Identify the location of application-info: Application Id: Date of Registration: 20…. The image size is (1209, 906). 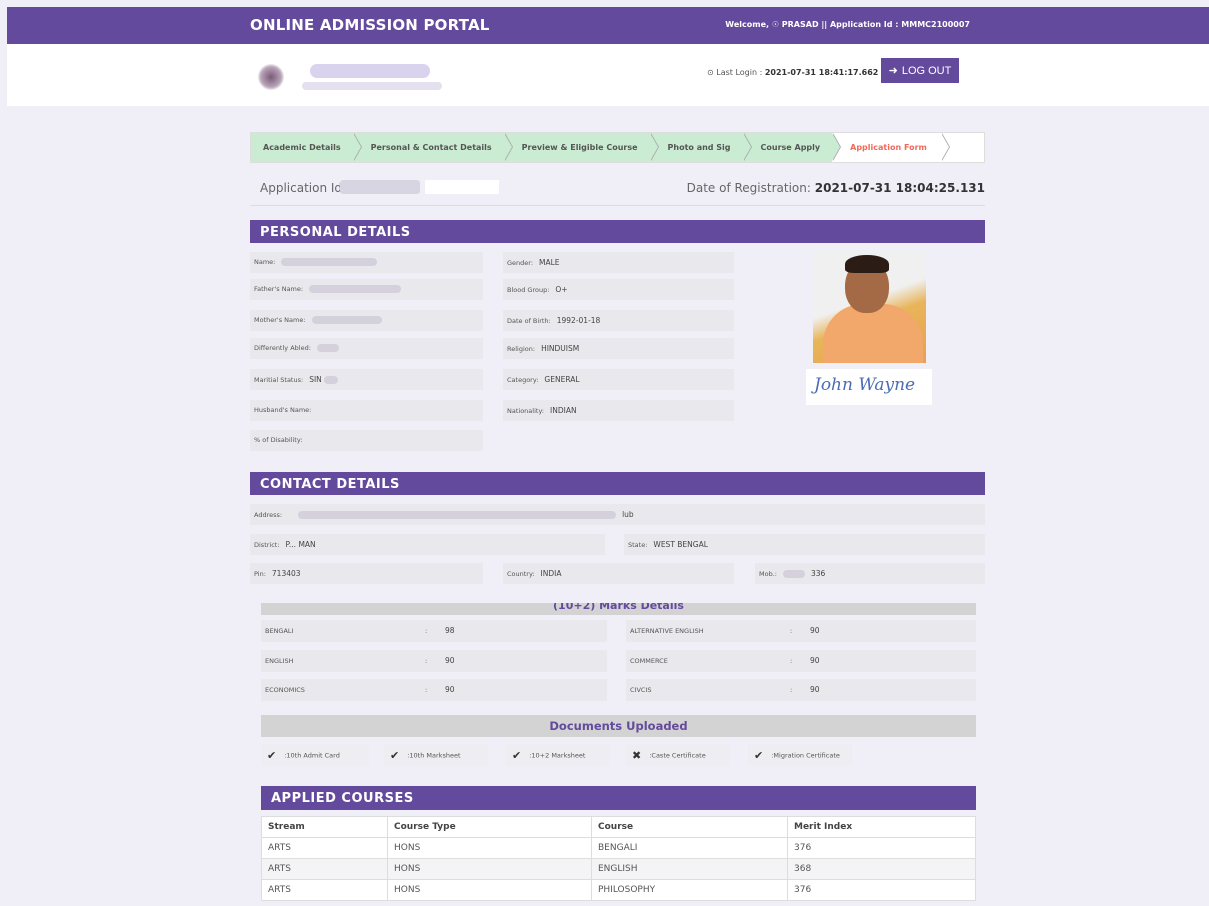
(617, 189).